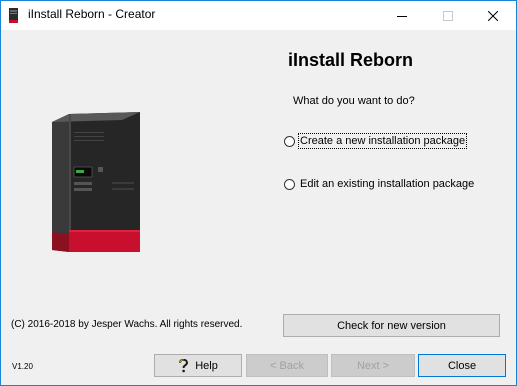 The width and height of the screenshot is (517, 386). Describe the element at coordinates (184, 365) in the screenshot. I see `question-mark-icon` at that location.